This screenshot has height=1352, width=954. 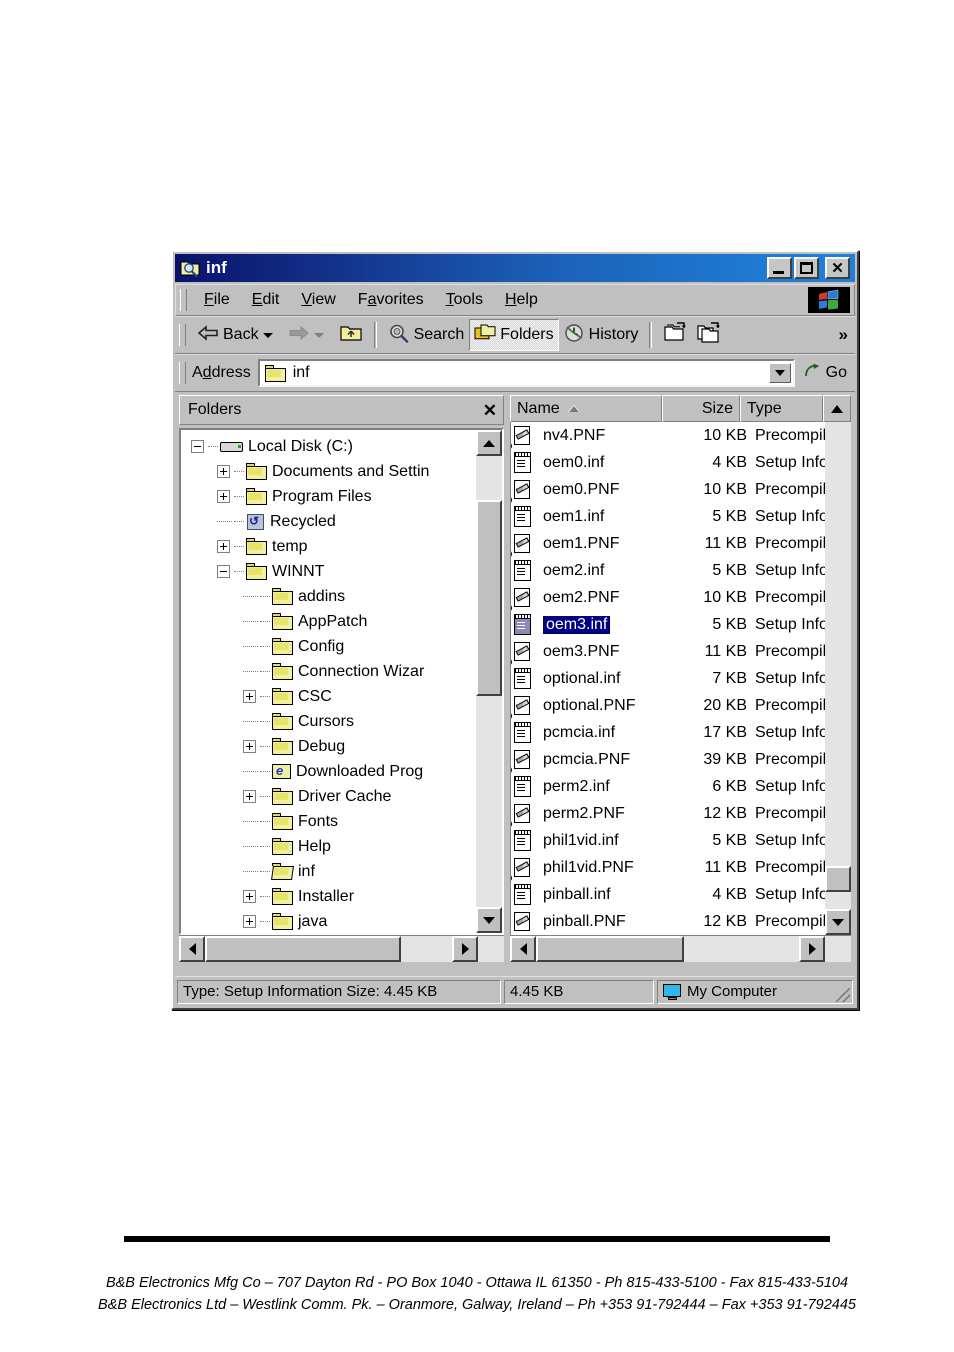 What do you see at coordinates (526, 373) in the screenshot?
I see `address-input: inf` at bounding box center [526, 373].